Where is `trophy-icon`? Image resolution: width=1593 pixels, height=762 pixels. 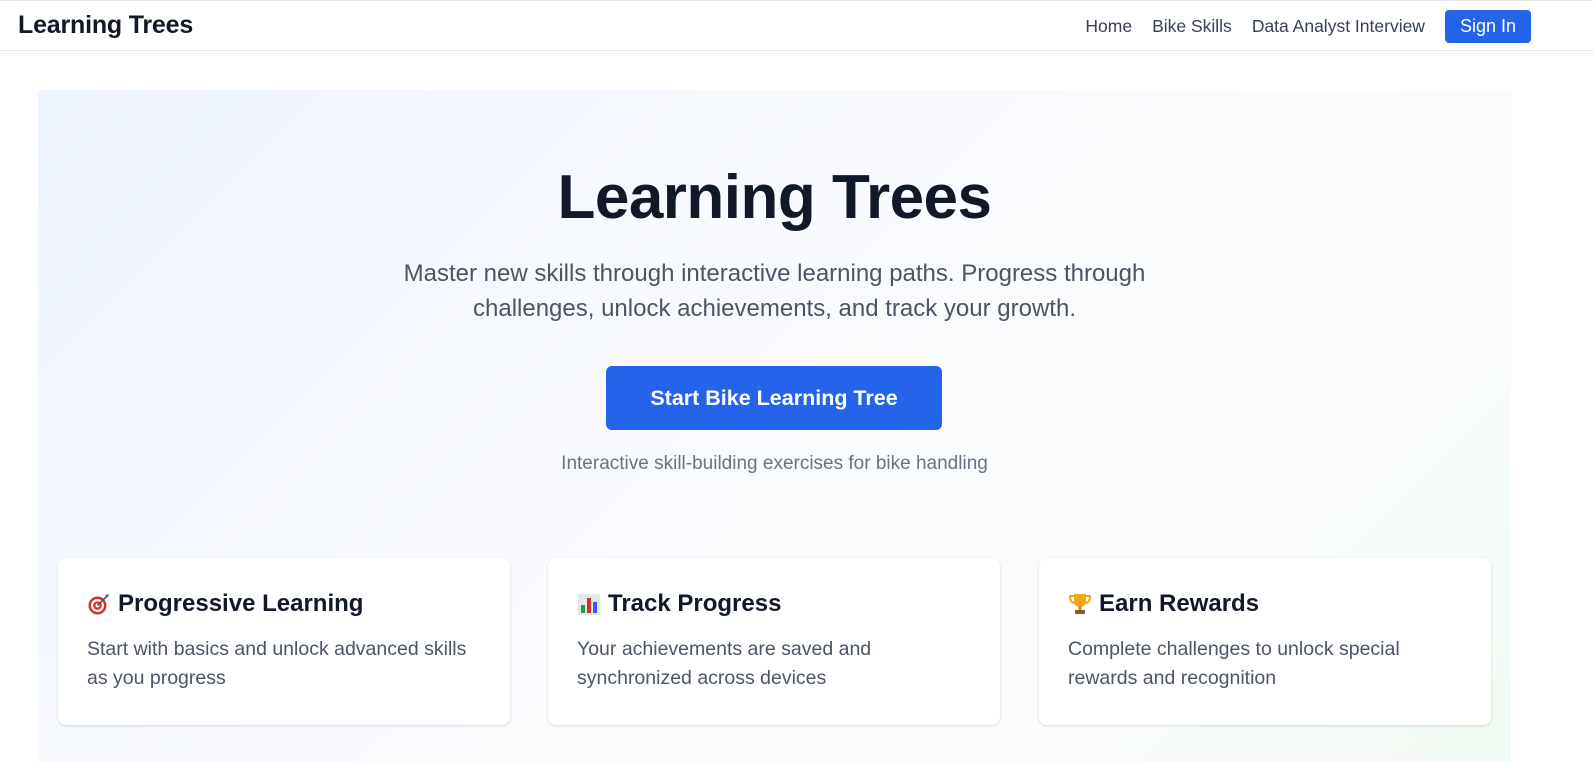 trophy-icon is located at coordinates (1080, 604).